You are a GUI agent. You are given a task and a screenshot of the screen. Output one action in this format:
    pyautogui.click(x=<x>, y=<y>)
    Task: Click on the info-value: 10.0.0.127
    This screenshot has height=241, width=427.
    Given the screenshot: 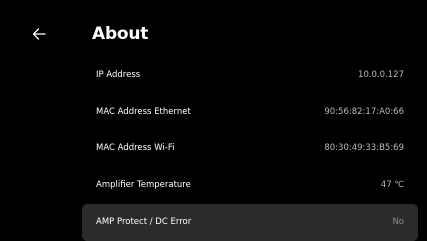 What is the action you would take?
    pyautogui.click(x=381, y=75)
    